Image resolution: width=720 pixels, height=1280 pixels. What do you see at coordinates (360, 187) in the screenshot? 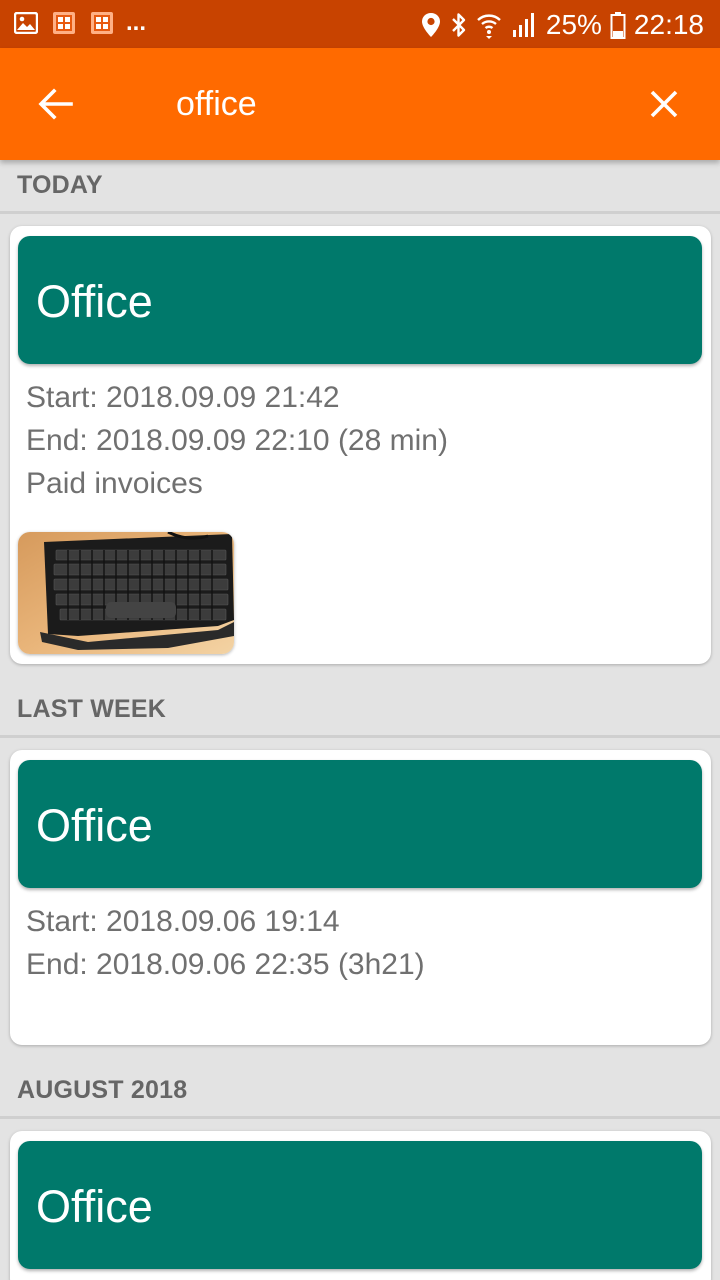
I see `section-header-today: TODAY` at bounding box center [360, 187].